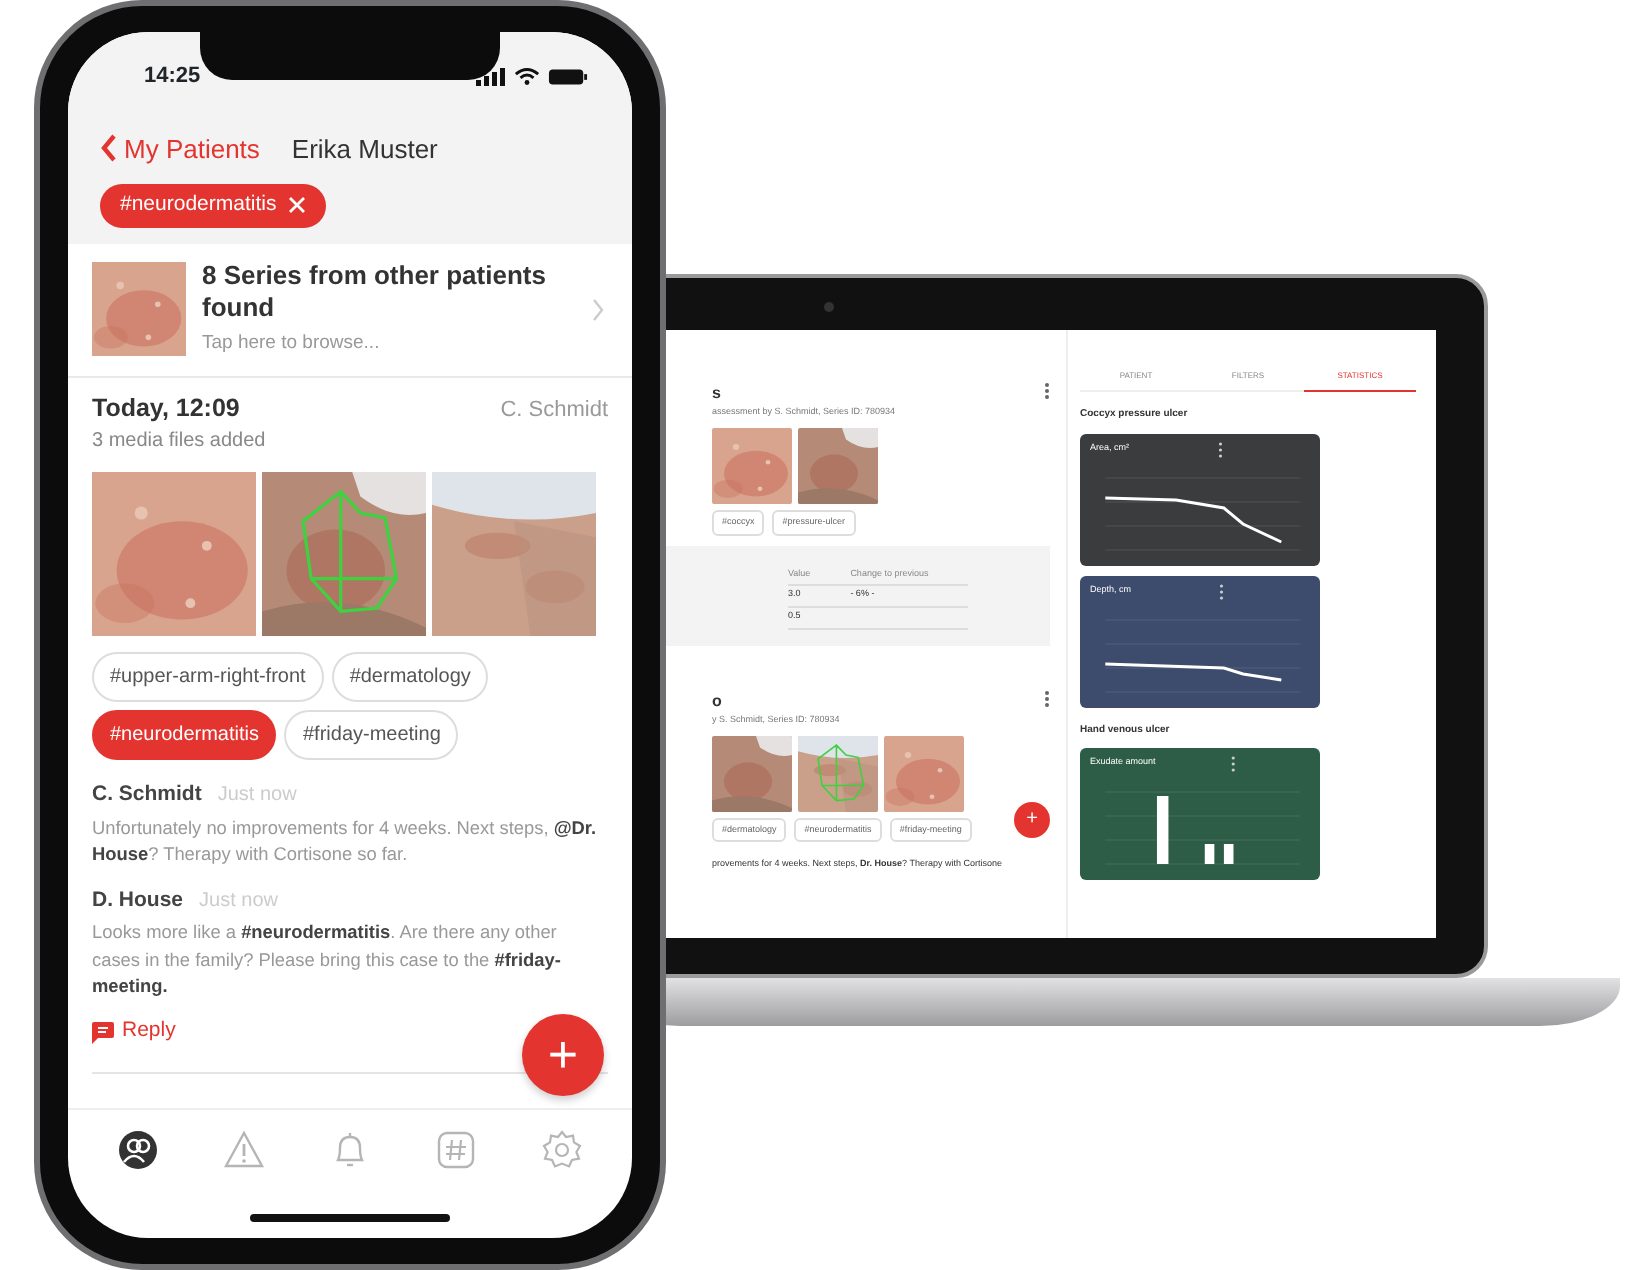 The image size is (1630, 1270). What do you see at coordinates (562, 1150) in the screenshot?
I see `settings-icon` at bounding box center [562, 1150].